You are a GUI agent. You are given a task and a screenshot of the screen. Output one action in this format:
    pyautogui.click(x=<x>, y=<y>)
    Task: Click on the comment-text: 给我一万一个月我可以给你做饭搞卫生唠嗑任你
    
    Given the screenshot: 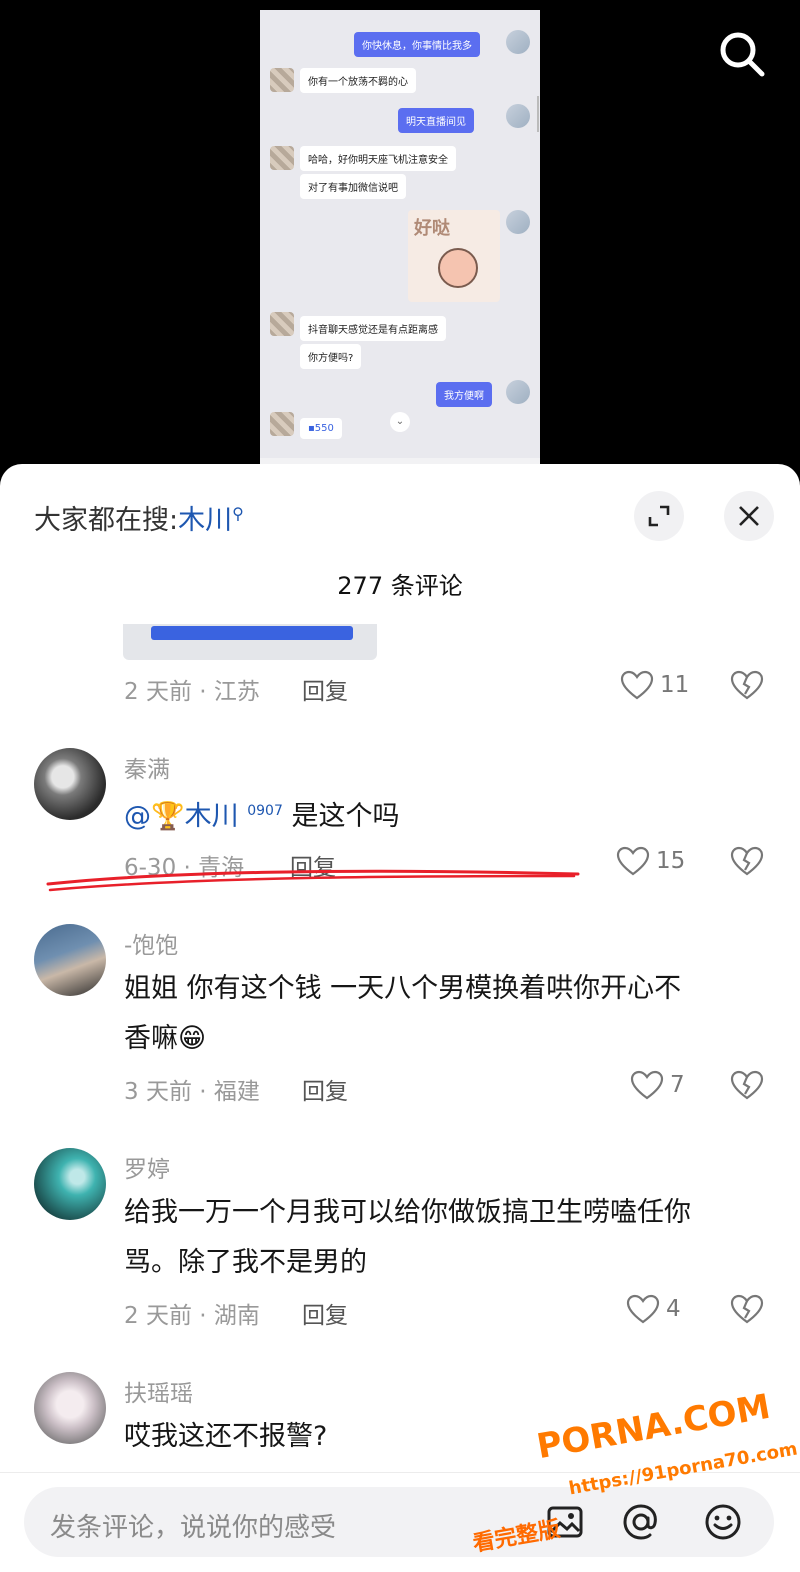 What is the action you would take?
    pyautogui.click(x=407, y=1212)
    